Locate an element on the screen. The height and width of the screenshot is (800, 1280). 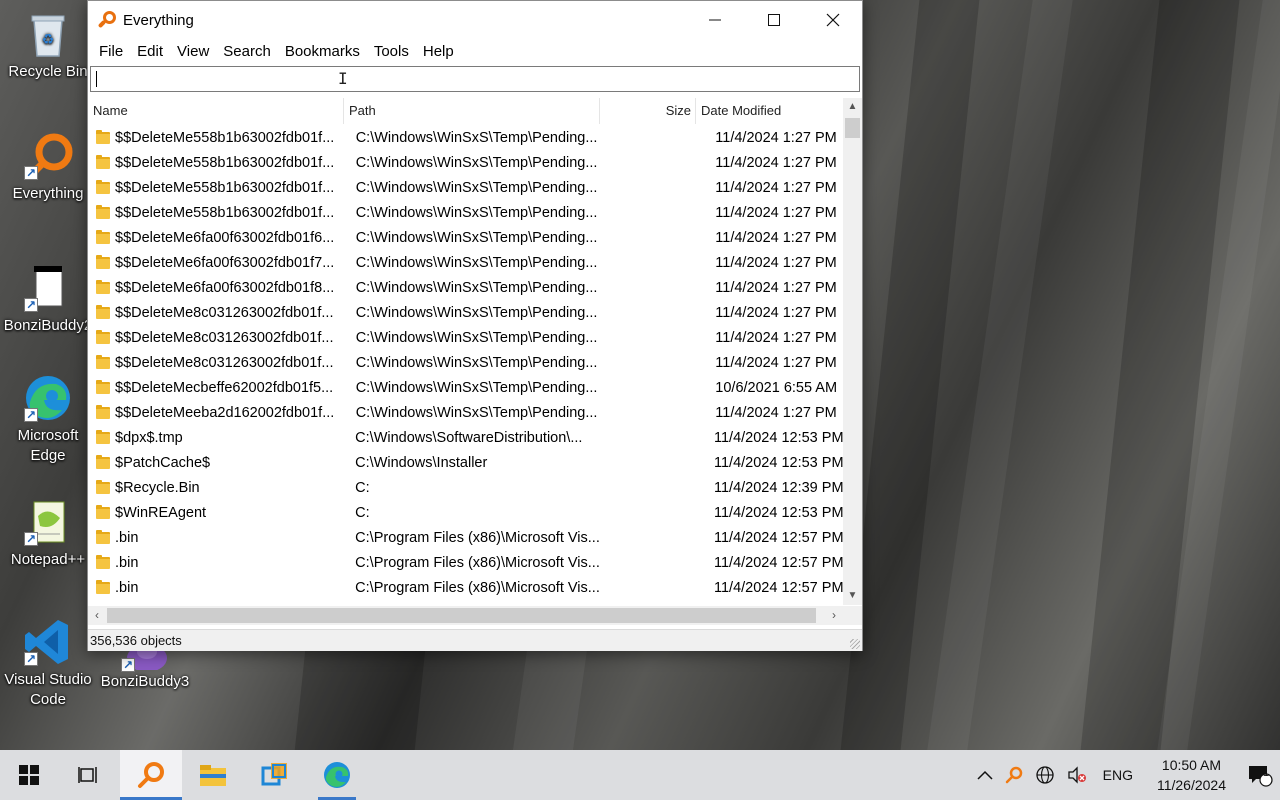
row-name: .bin is located at coordinates (127, 537).